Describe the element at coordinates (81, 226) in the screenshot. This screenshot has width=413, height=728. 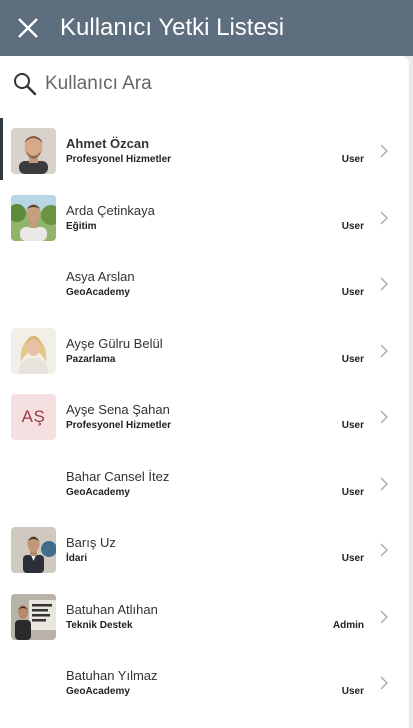
I see `user-department: Eğitim` at that location.